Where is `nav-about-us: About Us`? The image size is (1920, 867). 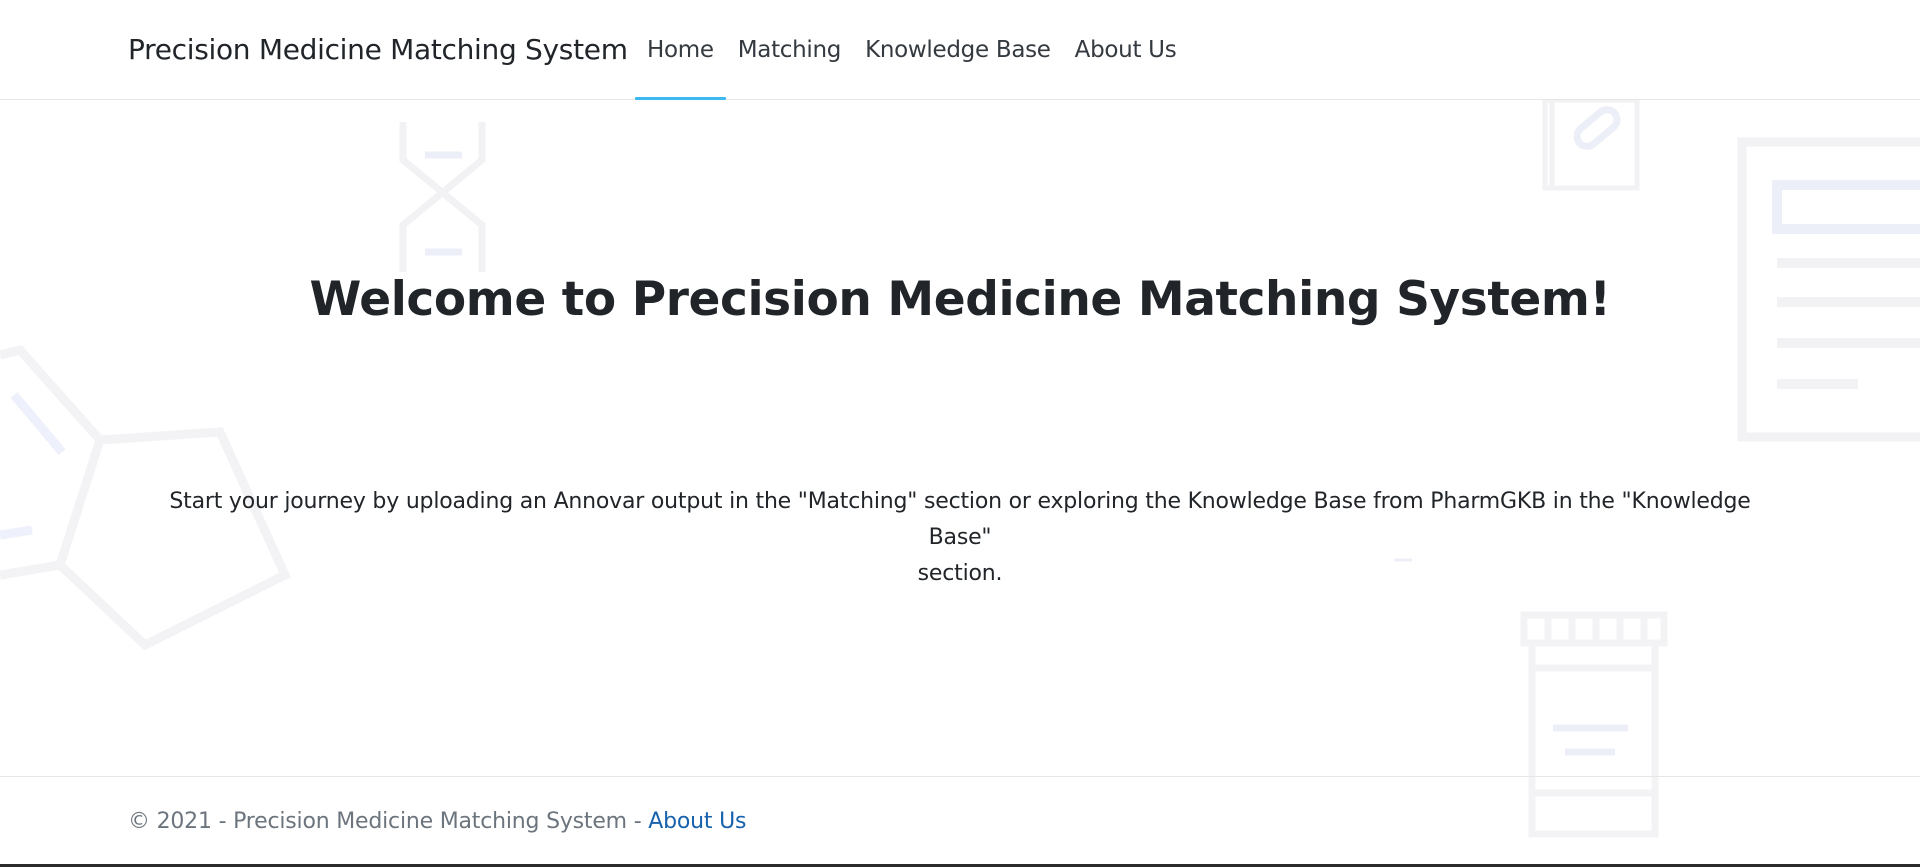
nav-about-us: About Us is located at coordinates (1126, 49).